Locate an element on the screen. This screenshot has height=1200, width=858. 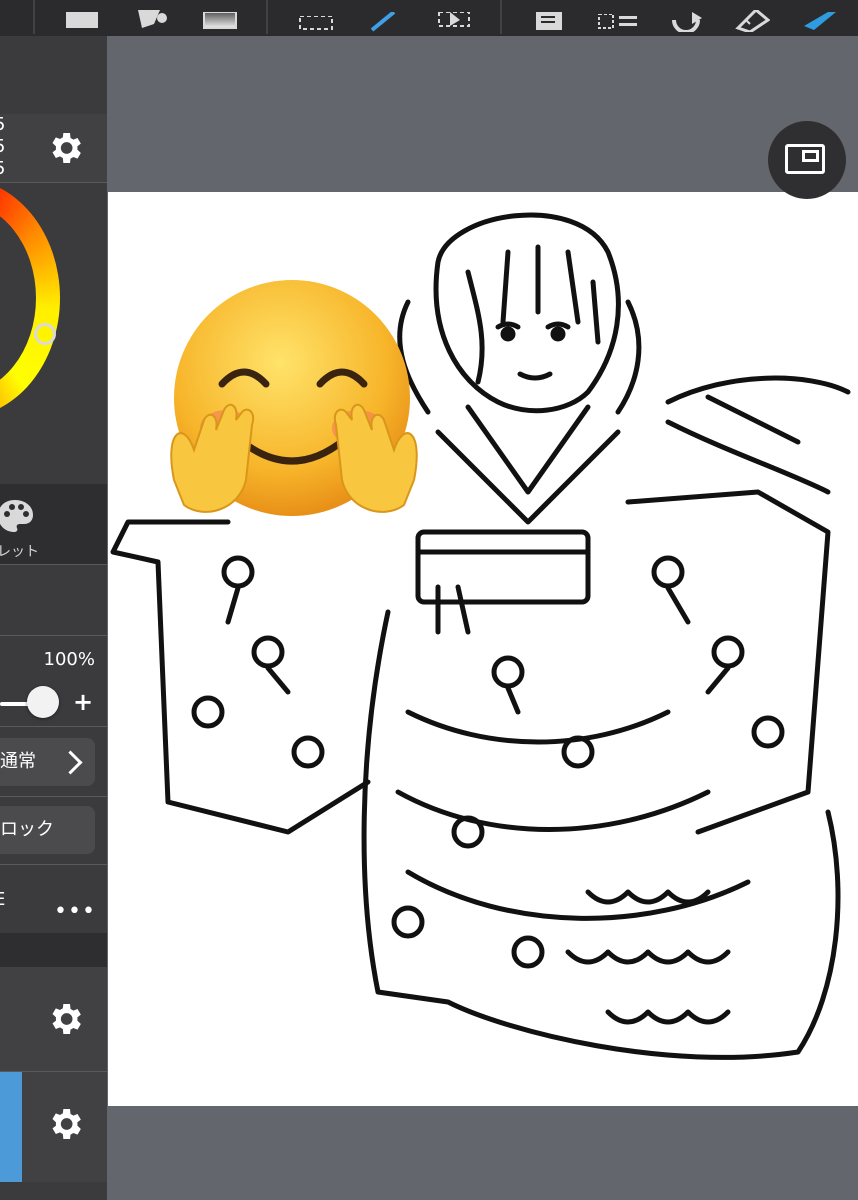
layer-list-header is located at coordinates (53, 950).